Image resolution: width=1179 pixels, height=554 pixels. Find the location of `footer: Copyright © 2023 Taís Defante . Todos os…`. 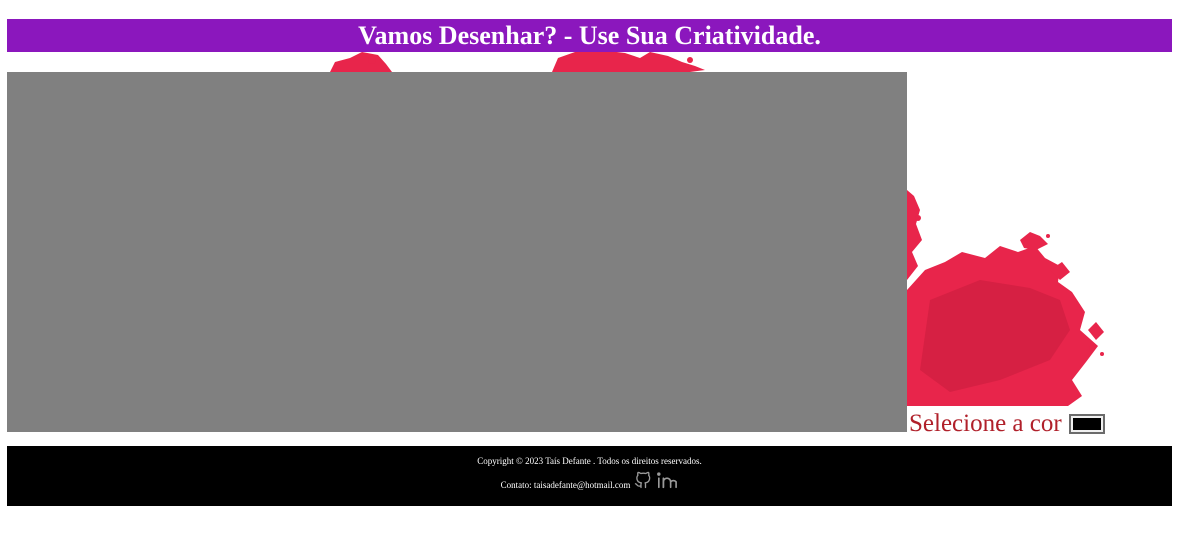

footer: Copyright © 2023 Taís Defante . Todos os… is located at coordinates (589, 476).